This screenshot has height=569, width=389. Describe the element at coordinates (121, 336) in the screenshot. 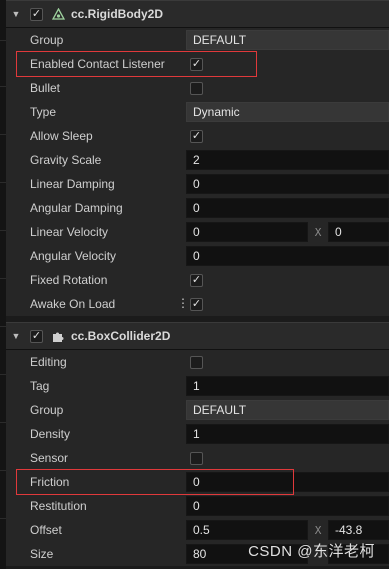

I see `component-title: cc.BoxCollider2D` at that location.